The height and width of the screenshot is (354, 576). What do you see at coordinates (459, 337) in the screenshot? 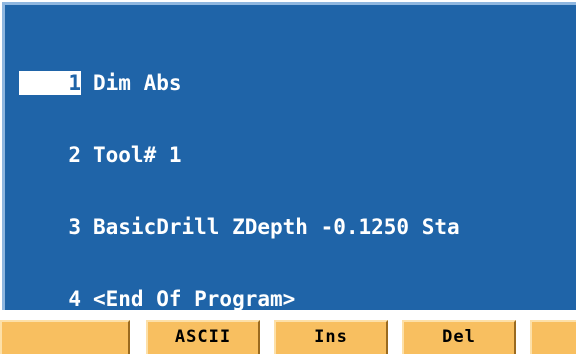
I see `softkey-del-button: Del` at bounding box center [459, 337].